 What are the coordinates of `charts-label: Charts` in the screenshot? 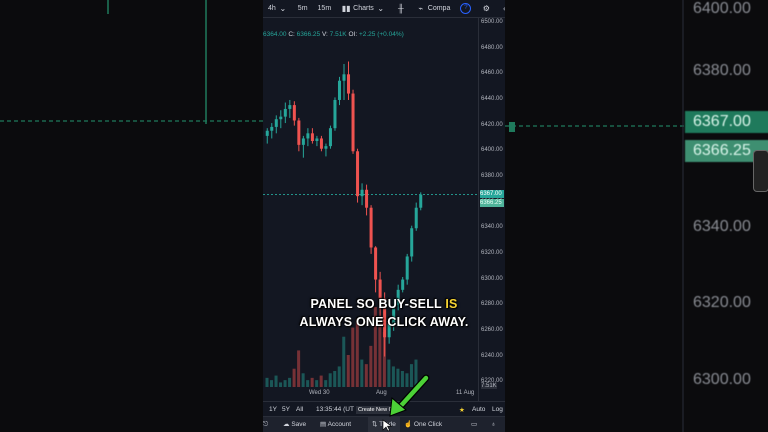 It's located at (363, 8).